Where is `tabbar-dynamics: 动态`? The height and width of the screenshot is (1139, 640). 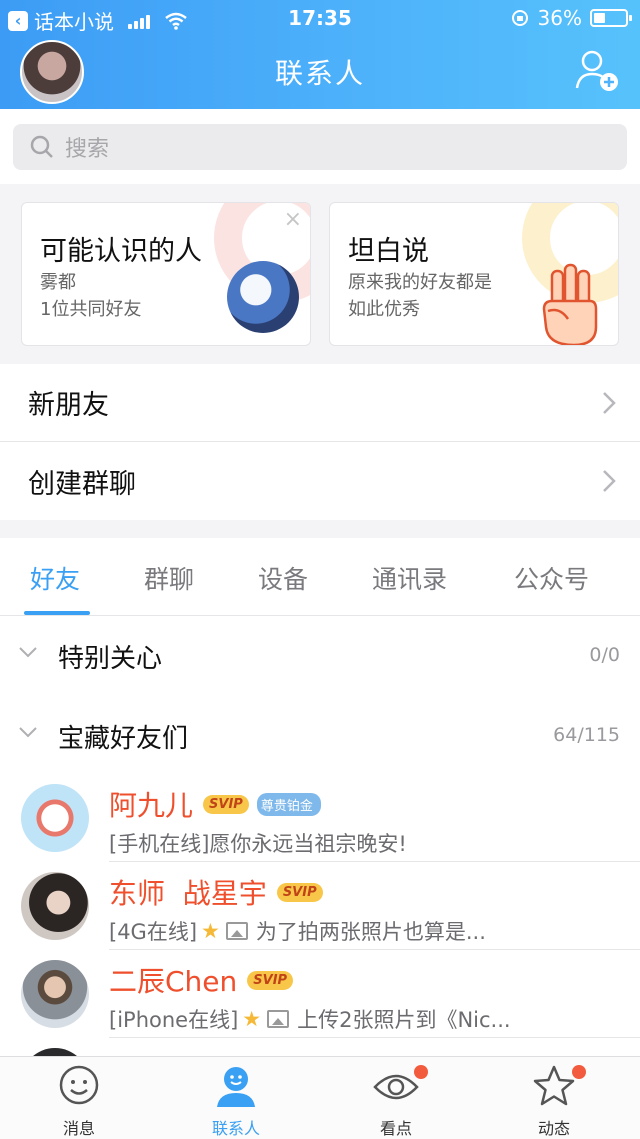
tabbar-dynamics: 动态 is located at coordinates (554, 1101).